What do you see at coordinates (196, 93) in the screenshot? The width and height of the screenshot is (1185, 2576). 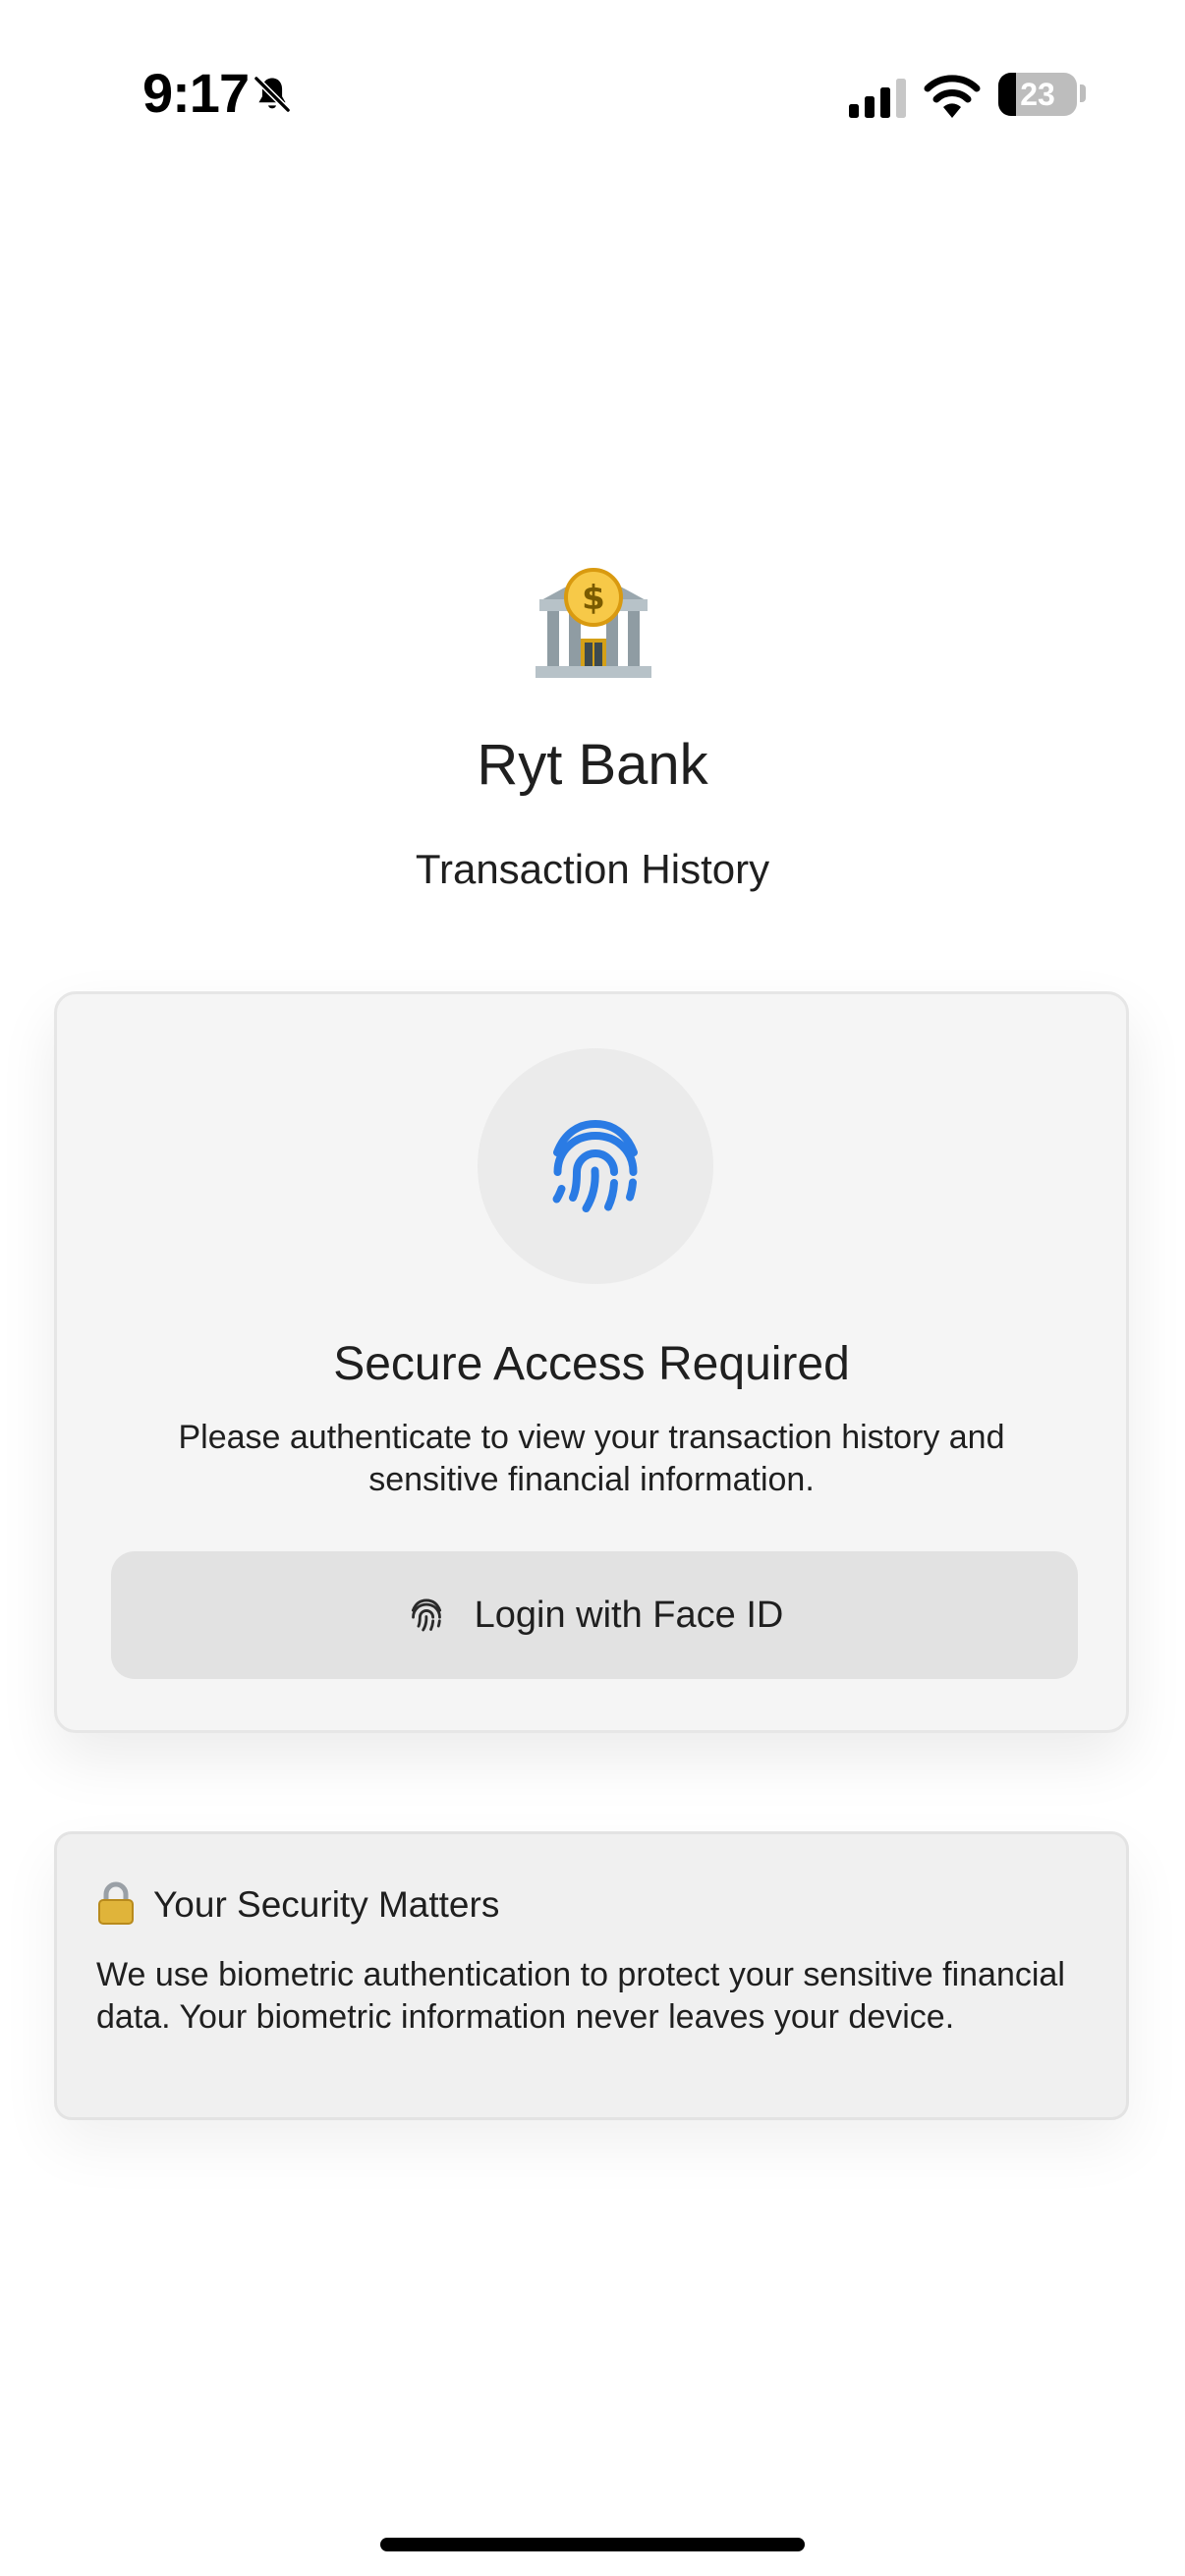 I see `status-time: 9:17` at bounding box center [196, 93].